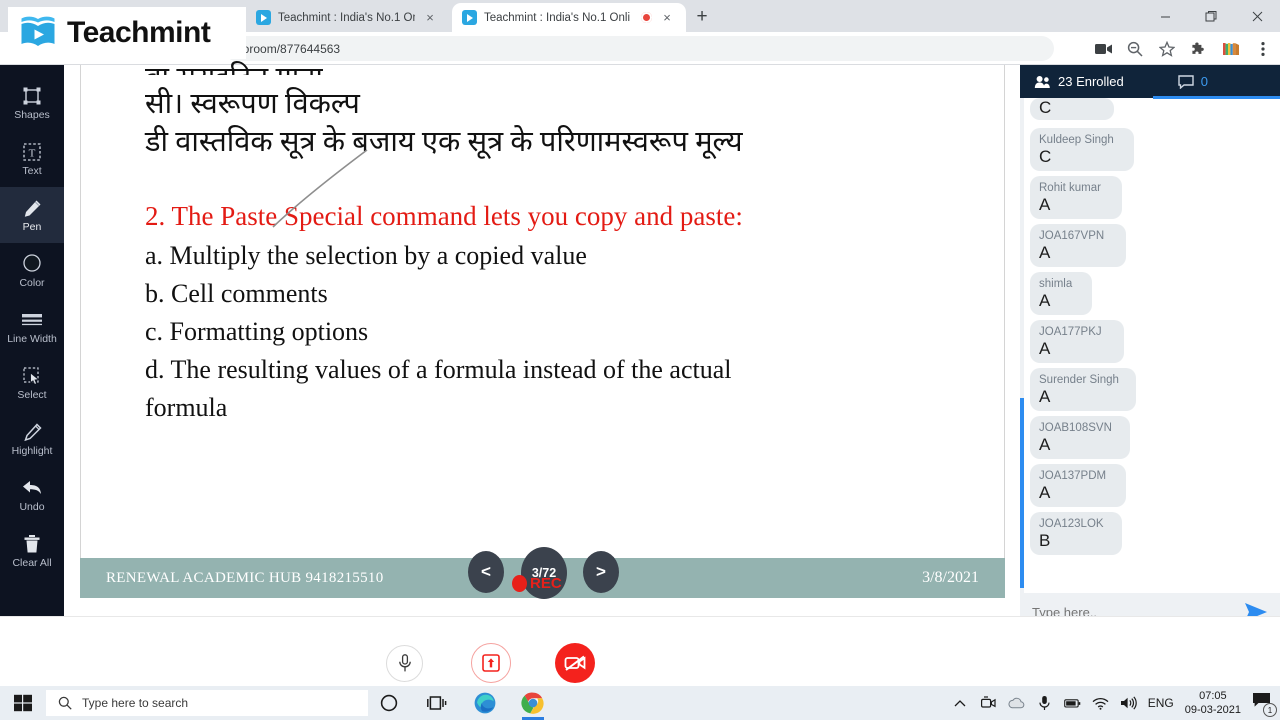 The image size is (1280, 720). Describe the element at coordinates (437, 703) in the screenshot. I see `task-view-icon` at that location.